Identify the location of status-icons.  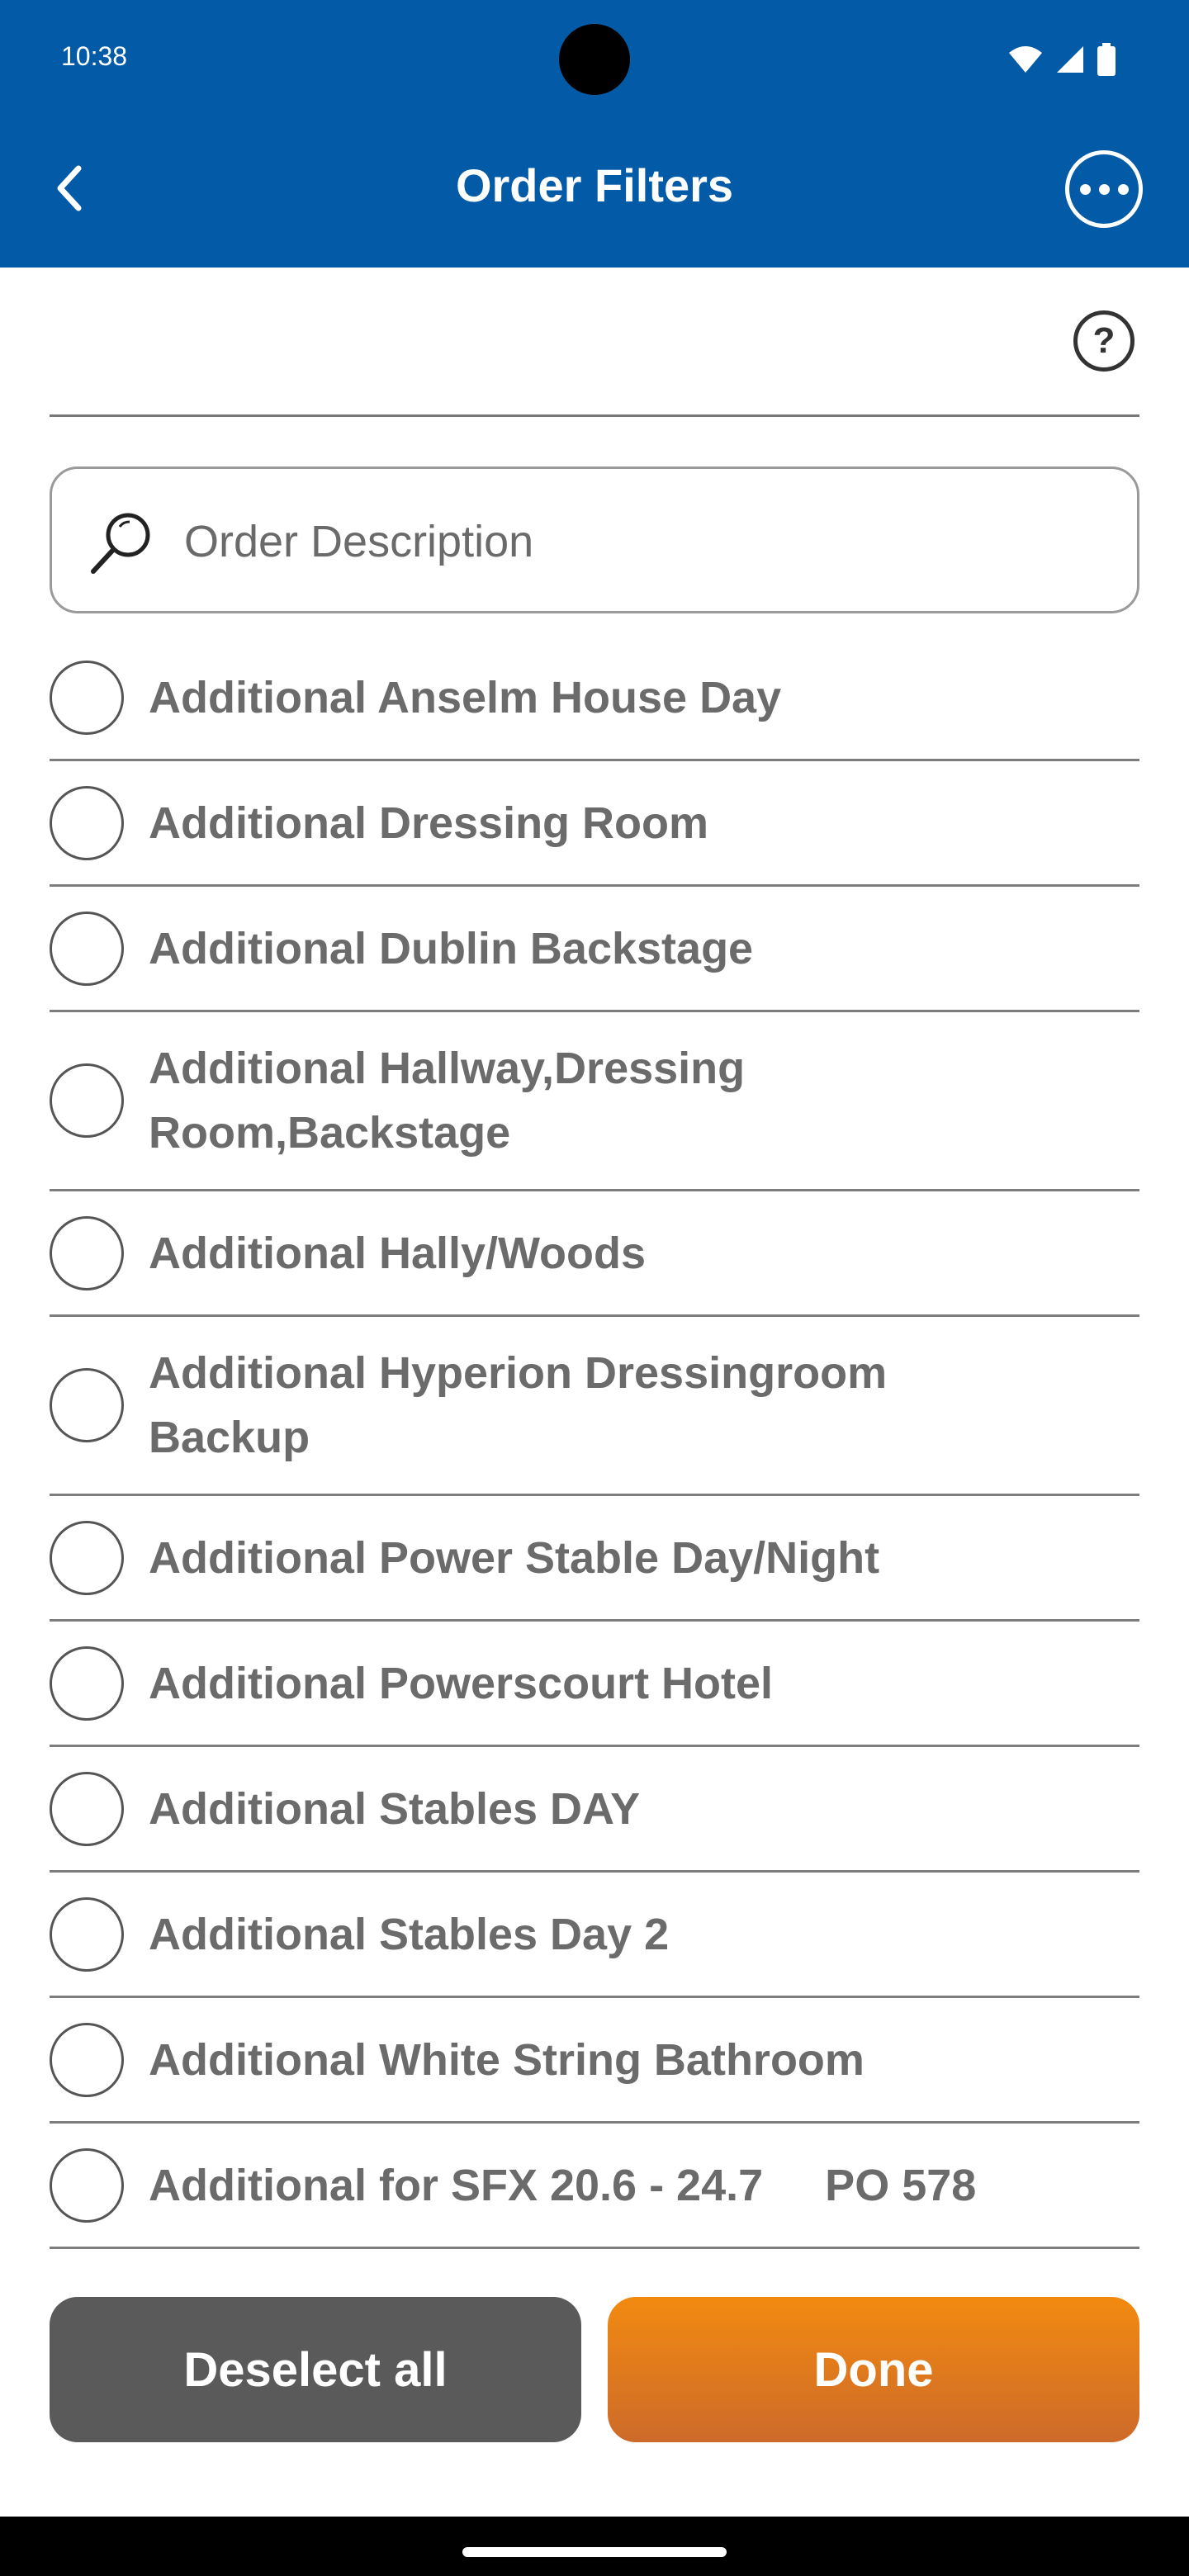
(1061, 59).